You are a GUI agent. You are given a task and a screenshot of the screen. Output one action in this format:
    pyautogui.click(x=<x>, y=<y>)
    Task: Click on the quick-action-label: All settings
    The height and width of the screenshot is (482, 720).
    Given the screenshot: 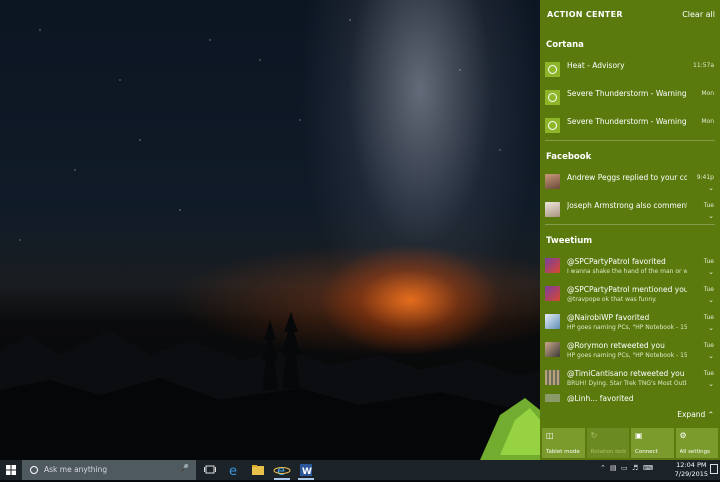 What is the action you would take?
    pyautogui.click(x=695, y=452)
    